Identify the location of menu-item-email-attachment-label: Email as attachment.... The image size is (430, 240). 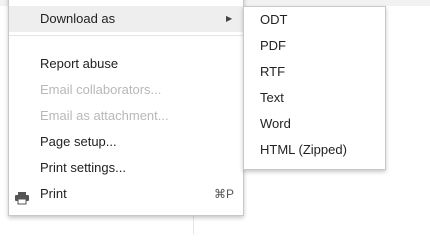
(104, 115).